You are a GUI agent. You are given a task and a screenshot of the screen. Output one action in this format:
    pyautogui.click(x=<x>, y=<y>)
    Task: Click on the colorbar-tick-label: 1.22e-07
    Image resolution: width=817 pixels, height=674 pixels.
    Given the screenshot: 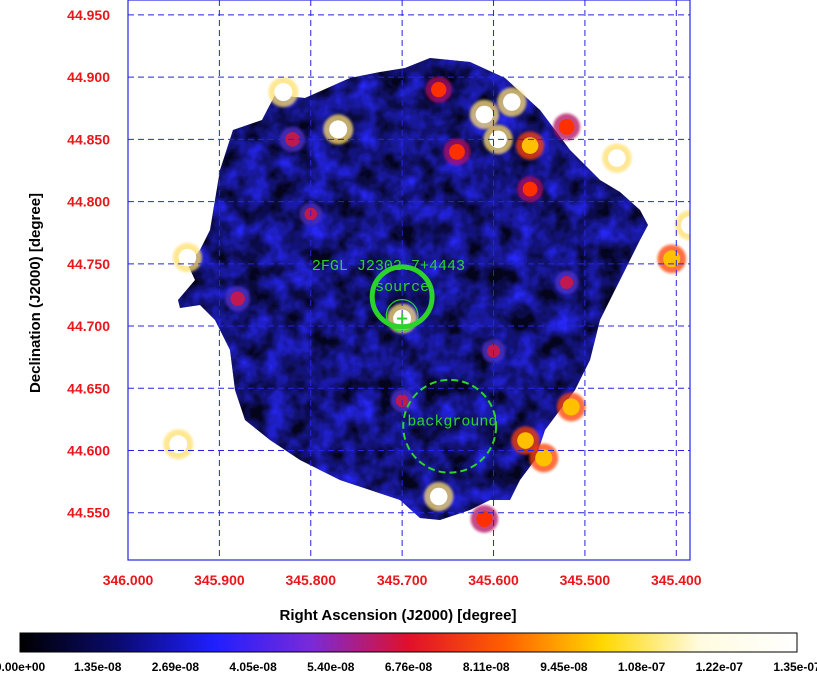 What is the action you would take?
    pyautogui.click(x=720, y=667)
    